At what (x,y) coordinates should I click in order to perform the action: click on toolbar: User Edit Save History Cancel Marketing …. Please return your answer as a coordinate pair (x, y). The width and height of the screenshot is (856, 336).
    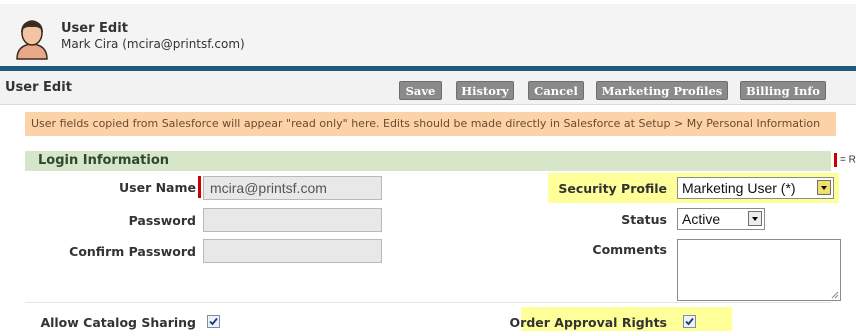
    Looking at the image, I should click on (428, 88).